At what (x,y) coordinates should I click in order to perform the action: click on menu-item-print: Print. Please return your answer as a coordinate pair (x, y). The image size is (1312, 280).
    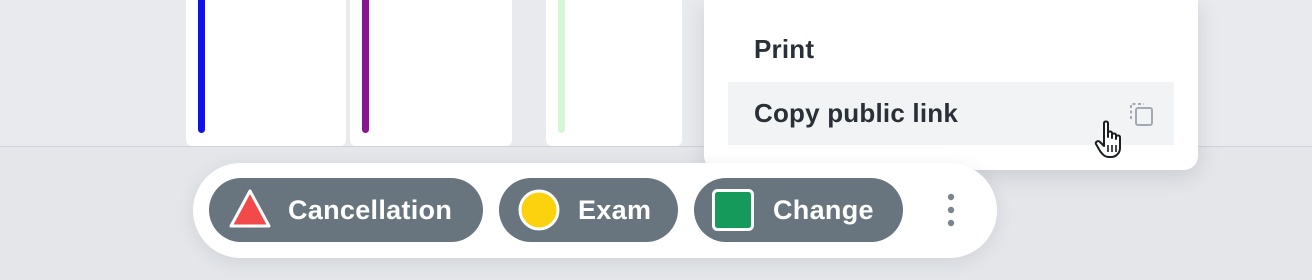
    Looking at the image, I should click on (951, 49).